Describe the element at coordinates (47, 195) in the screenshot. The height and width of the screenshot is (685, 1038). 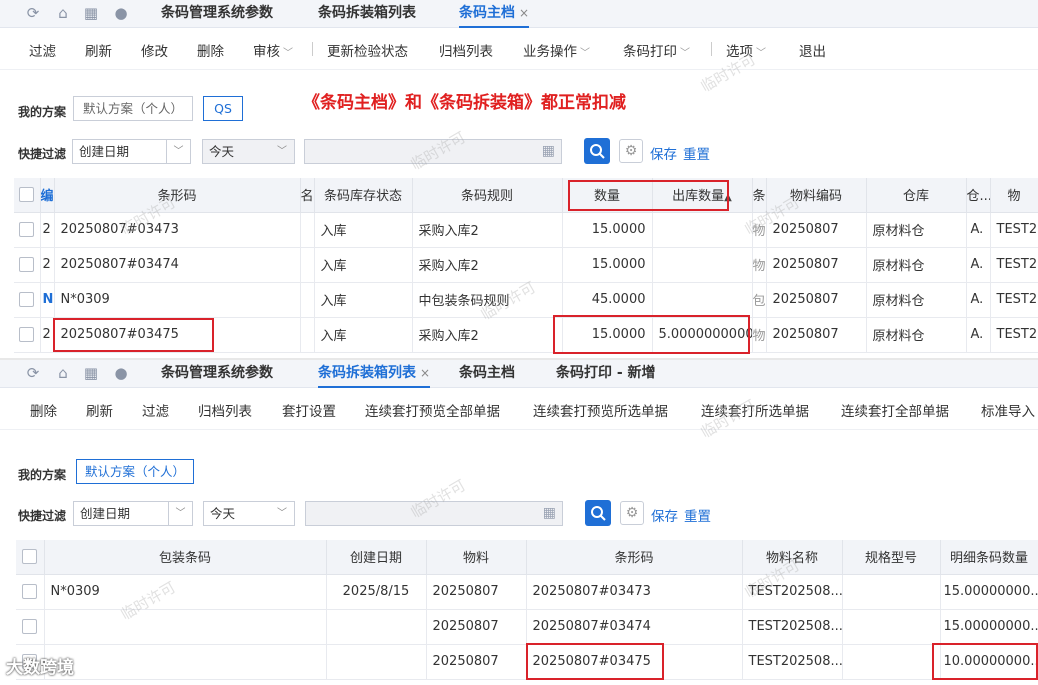
I see `column-header: 编` at that location.